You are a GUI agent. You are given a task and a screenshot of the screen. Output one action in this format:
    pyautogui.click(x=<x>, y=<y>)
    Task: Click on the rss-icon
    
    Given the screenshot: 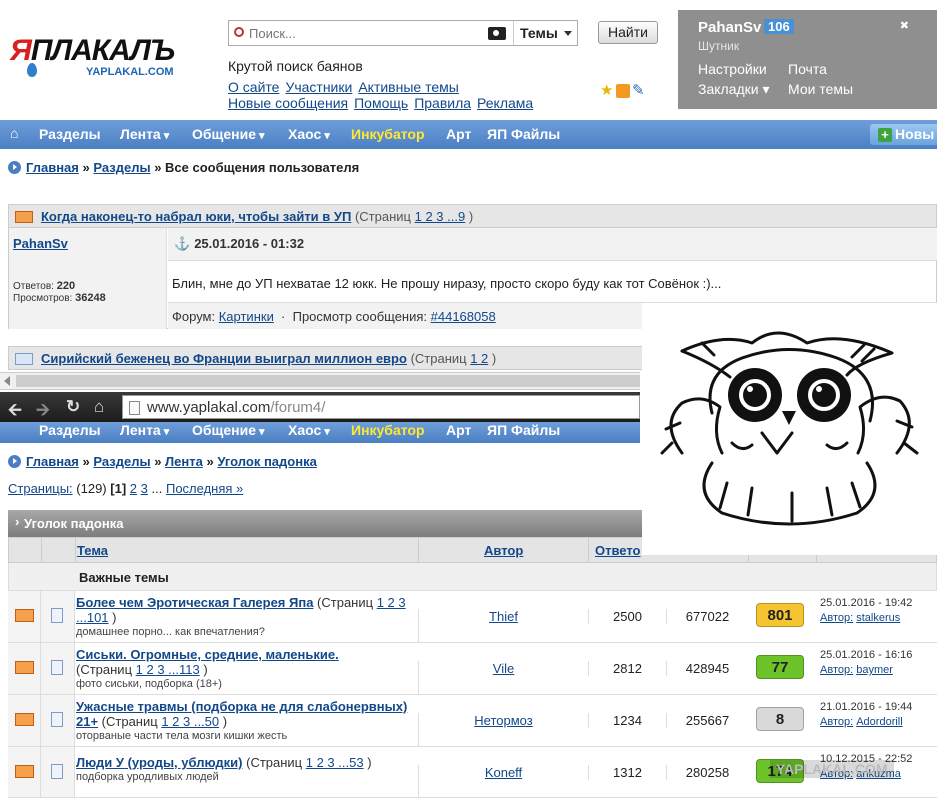 What is the action you would take?
    pyautogui.click(x=623, y=90)
    